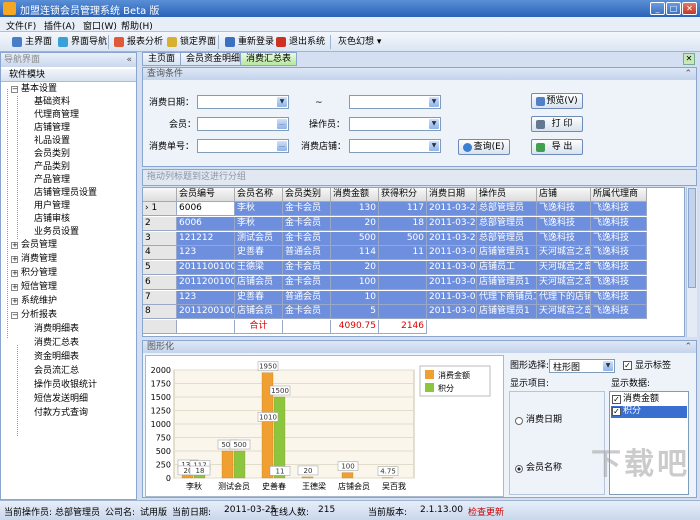 The height and width of the screenshot is (520, 700). I want to click on grid-cell: 店铺员工, so click(507, 268).